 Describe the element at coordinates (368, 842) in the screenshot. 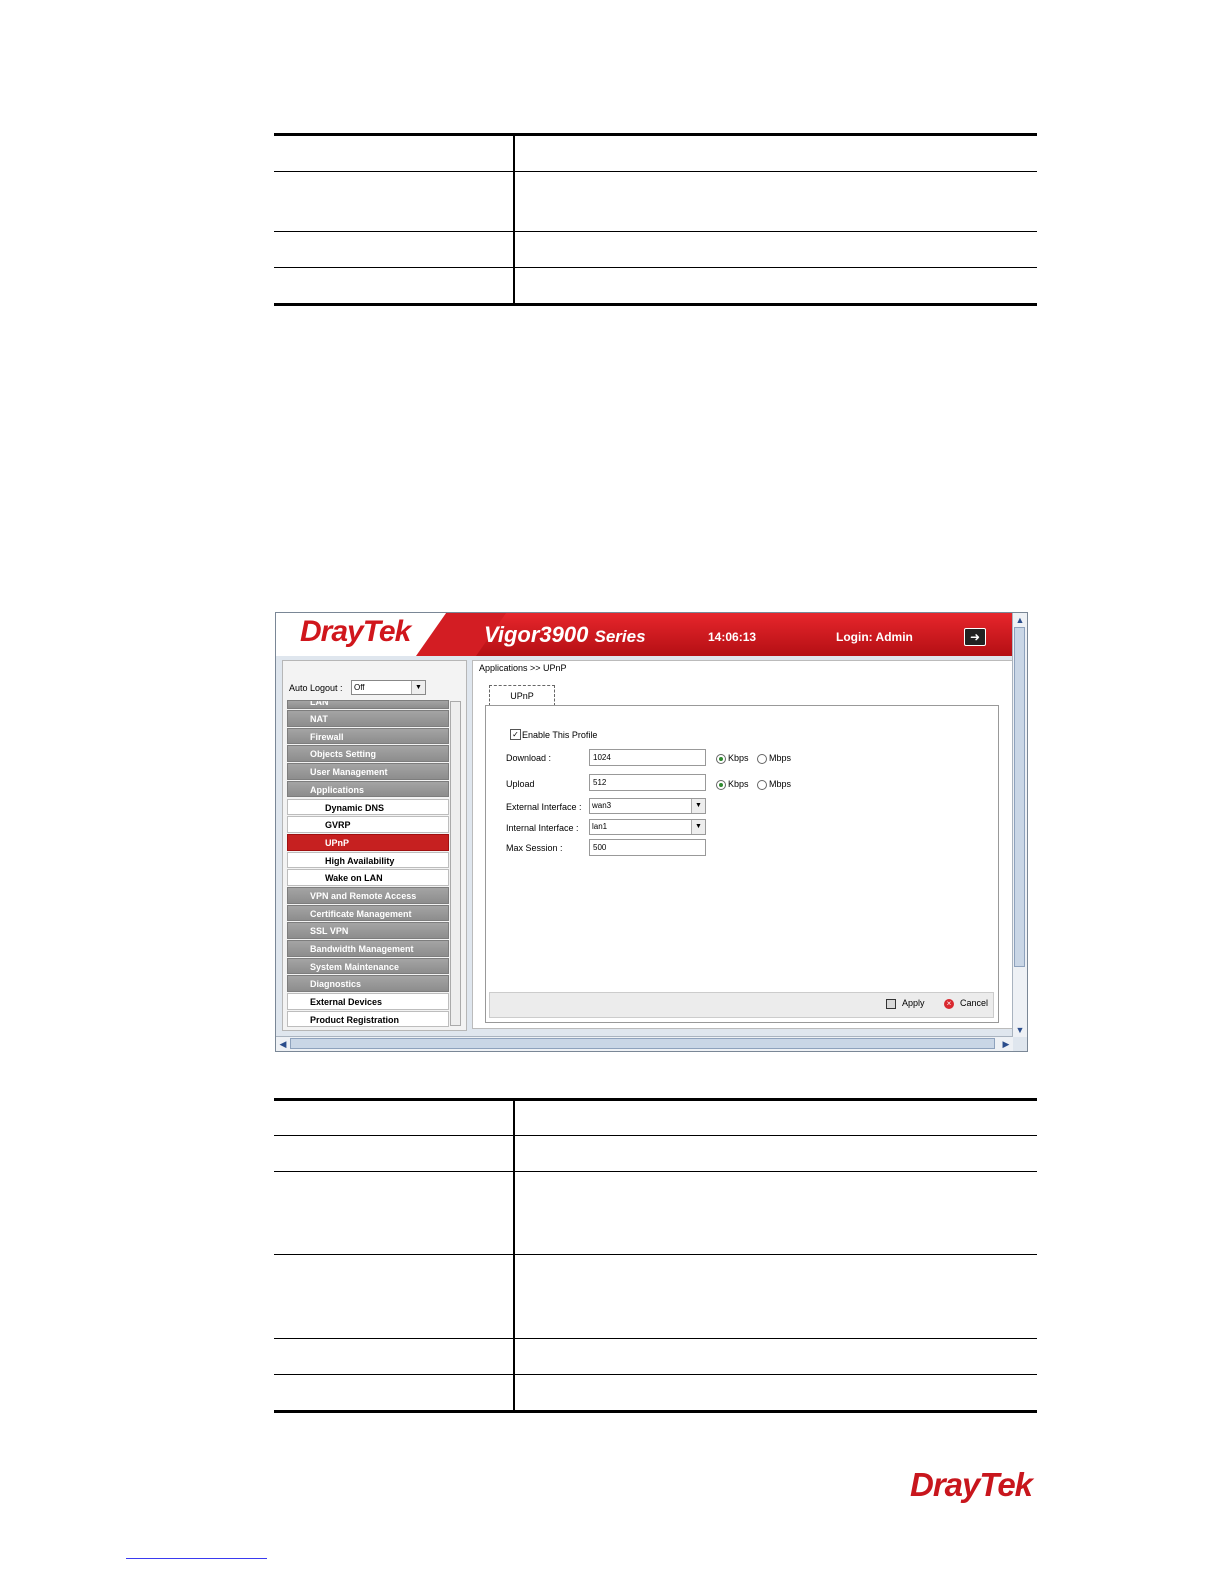

I see `sidebar-item-upnp: UPnP` at that location.